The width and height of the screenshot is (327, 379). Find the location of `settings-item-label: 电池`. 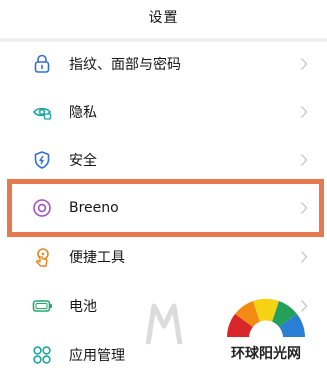

settings-item-label: 电池 is located at coordinates (83, 307).